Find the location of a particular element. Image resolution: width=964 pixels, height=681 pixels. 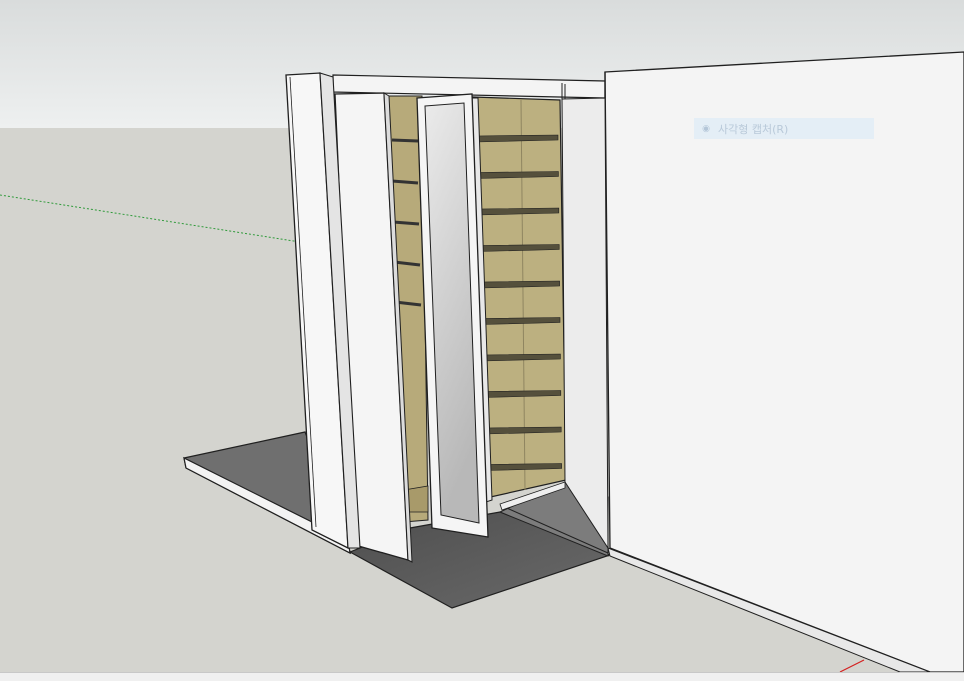

tooltip-label: 사각형 캡처(R) is located at coordinates (753, 129).